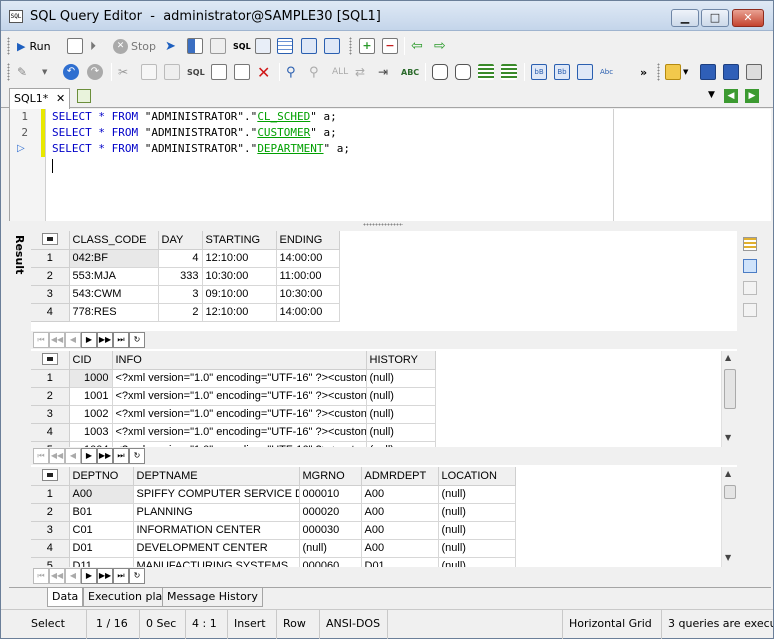 The width and height of the screenshot is (774, 639). What do you see at coordinates (212, 597) in the screenshot?
I see `tab-message-history: Message History` at bounding box center [212, 597].